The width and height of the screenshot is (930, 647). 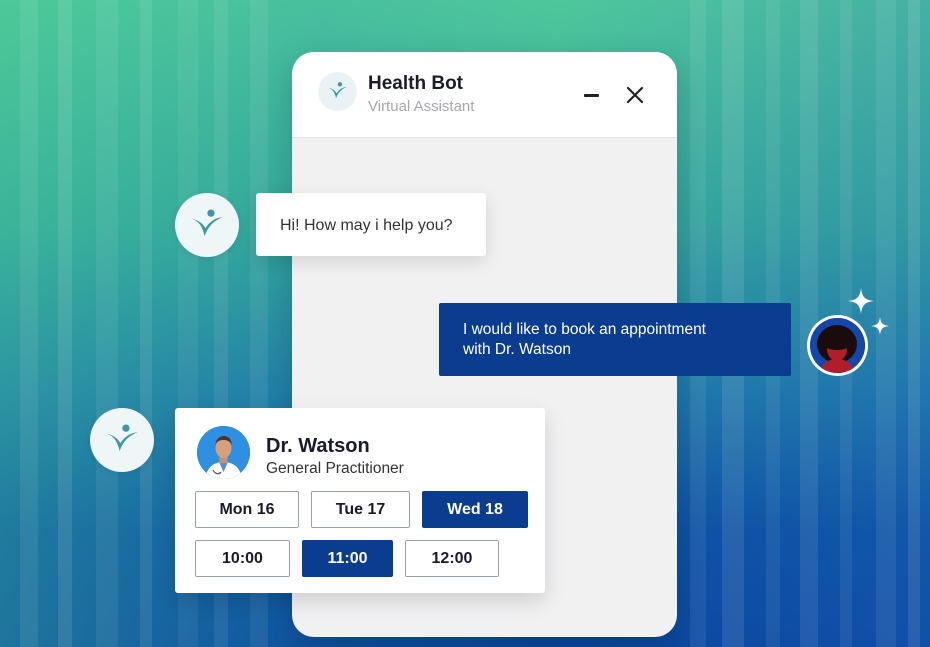 What do you see at coordinates (247, 509) in the screenshot?
I see `day-option-mon-16: Mon 16` at bounding box center [247, 509].